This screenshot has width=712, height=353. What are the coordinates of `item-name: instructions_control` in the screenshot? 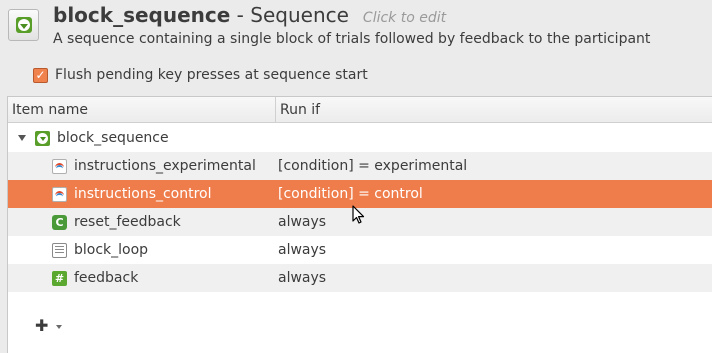 It's located at (143, 194).